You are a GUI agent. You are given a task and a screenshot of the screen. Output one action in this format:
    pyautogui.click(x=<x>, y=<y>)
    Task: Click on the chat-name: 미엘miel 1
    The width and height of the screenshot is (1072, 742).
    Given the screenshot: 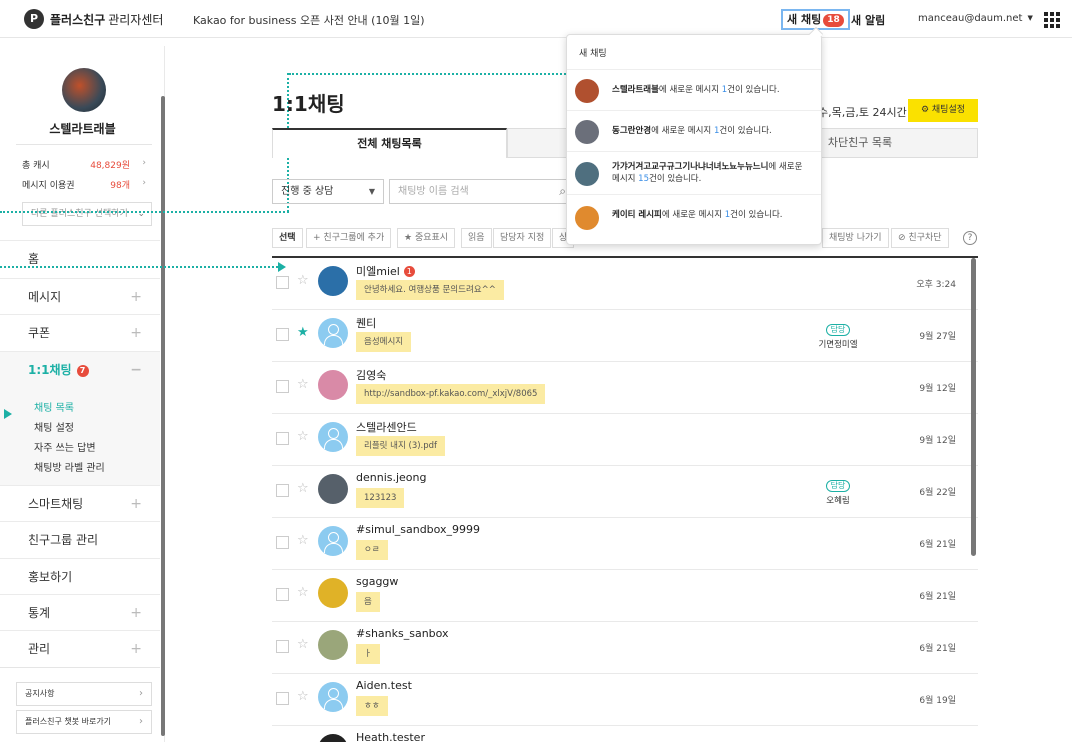 What is the action you would take?
    pyautogui.click(x=385, y=271)
    